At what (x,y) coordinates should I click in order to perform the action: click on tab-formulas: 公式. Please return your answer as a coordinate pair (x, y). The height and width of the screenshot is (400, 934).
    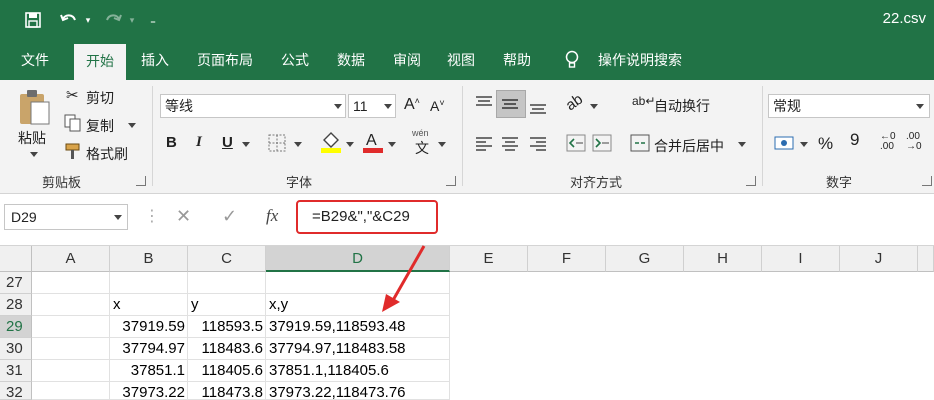
    Looking at the image, I should click on (295, 60).